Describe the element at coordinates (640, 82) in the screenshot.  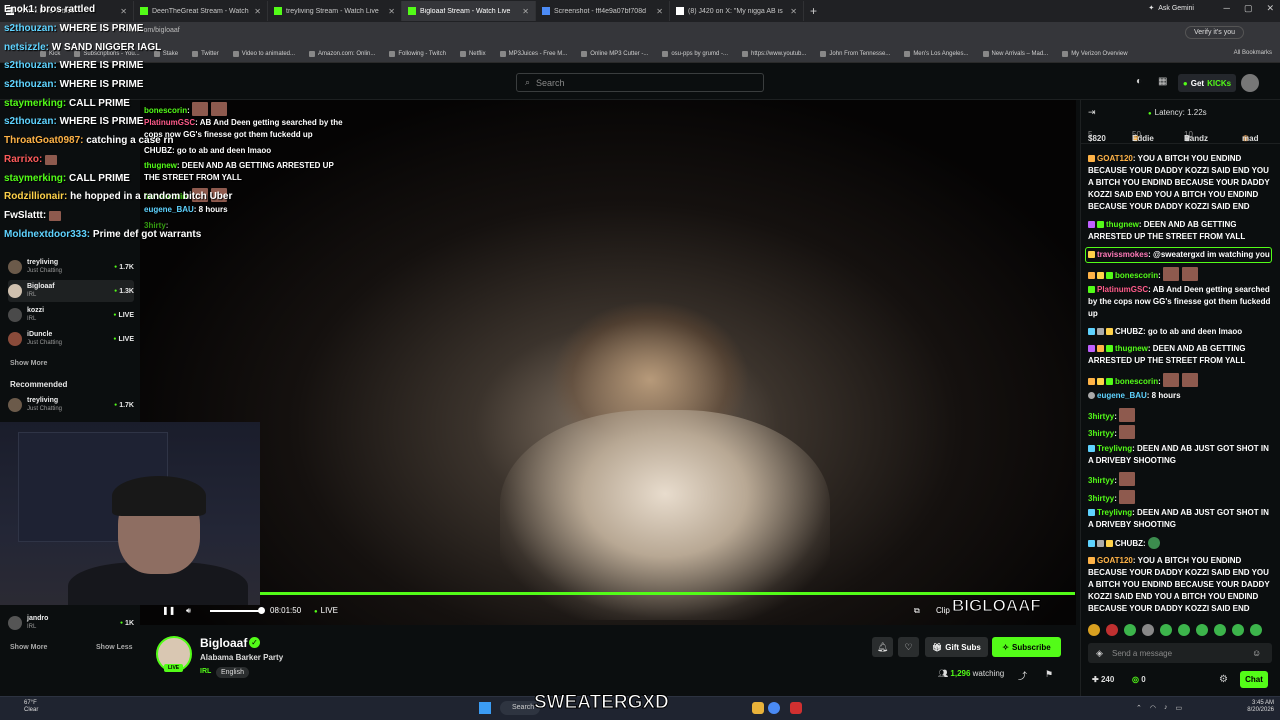
I see `search-input: ⌕ Search` at that location.